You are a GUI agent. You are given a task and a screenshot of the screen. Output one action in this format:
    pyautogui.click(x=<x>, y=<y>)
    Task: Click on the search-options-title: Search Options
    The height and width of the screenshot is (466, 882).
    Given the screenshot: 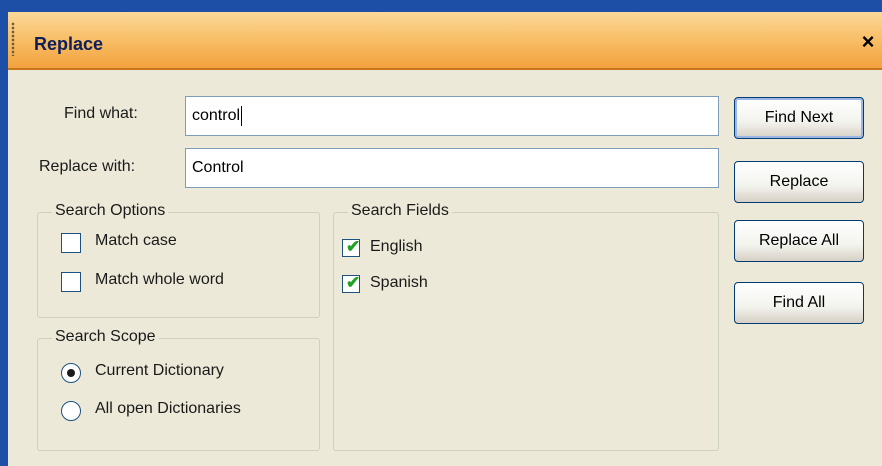 What is the action you would take?
    pyautogui.click(x=110, y=211)
    